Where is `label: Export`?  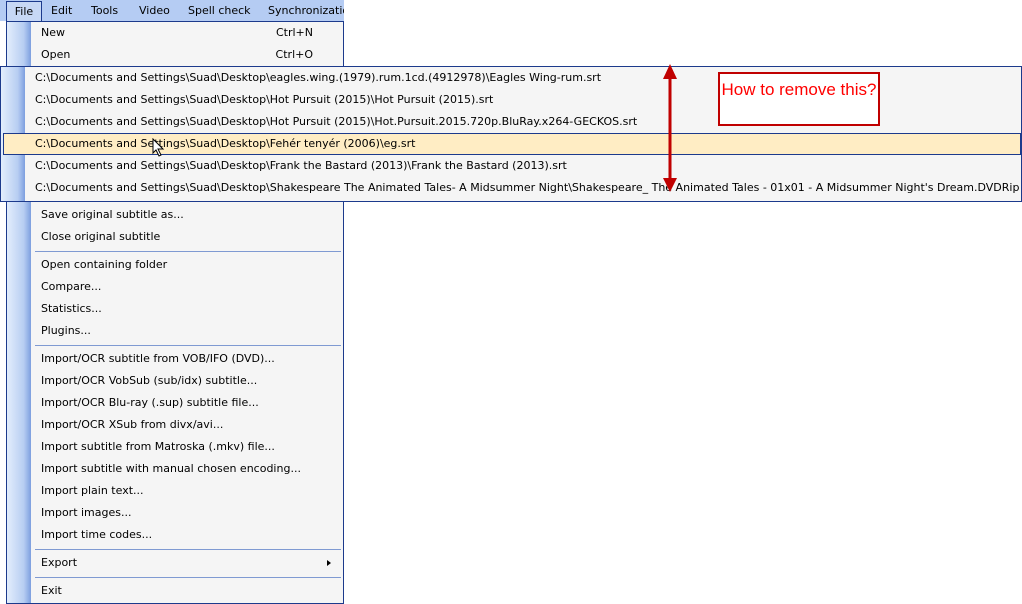 label: Export is located at coordinates (59, 562).